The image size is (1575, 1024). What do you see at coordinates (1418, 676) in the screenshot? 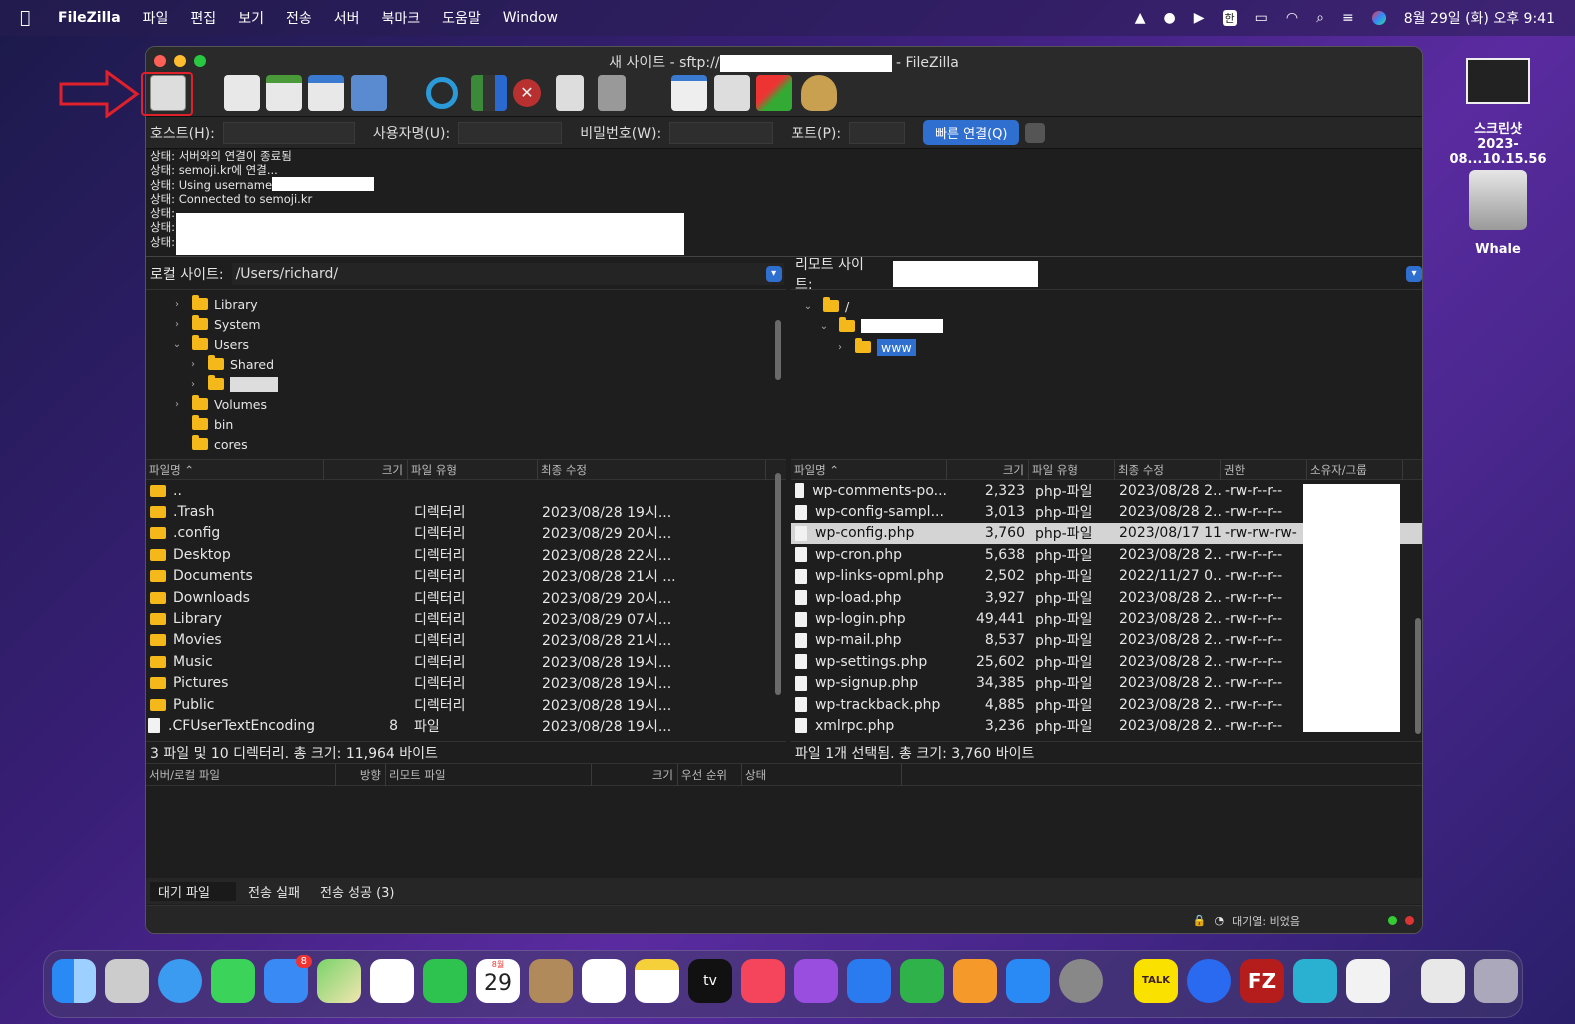
I see `remote-list-scrollbar` at bounding box center [1418, 676].